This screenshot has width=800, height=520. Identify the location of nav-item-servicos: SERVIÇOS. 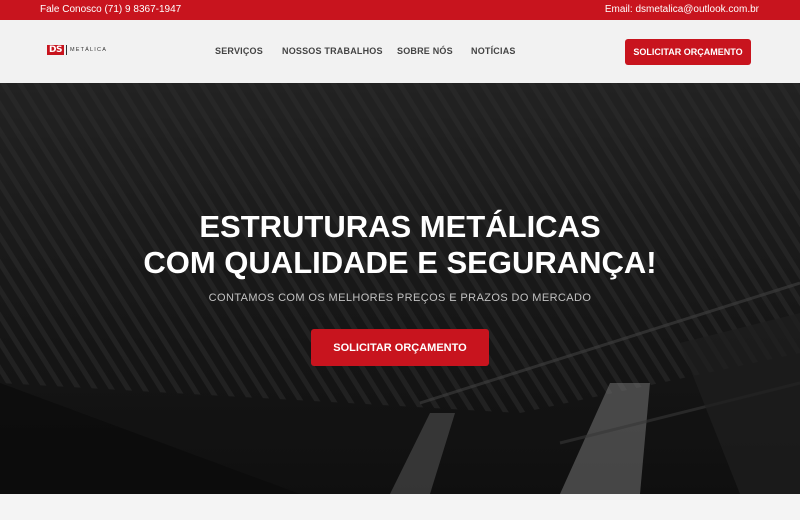
(239, 51).